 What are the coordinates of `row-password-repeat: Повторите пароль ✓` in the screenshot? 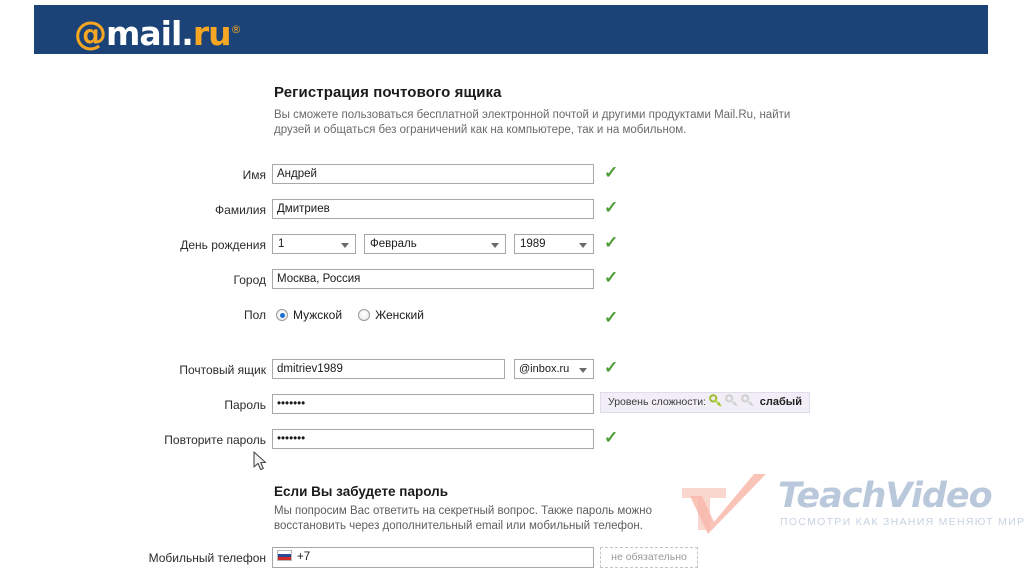 It's located at (512, 440).